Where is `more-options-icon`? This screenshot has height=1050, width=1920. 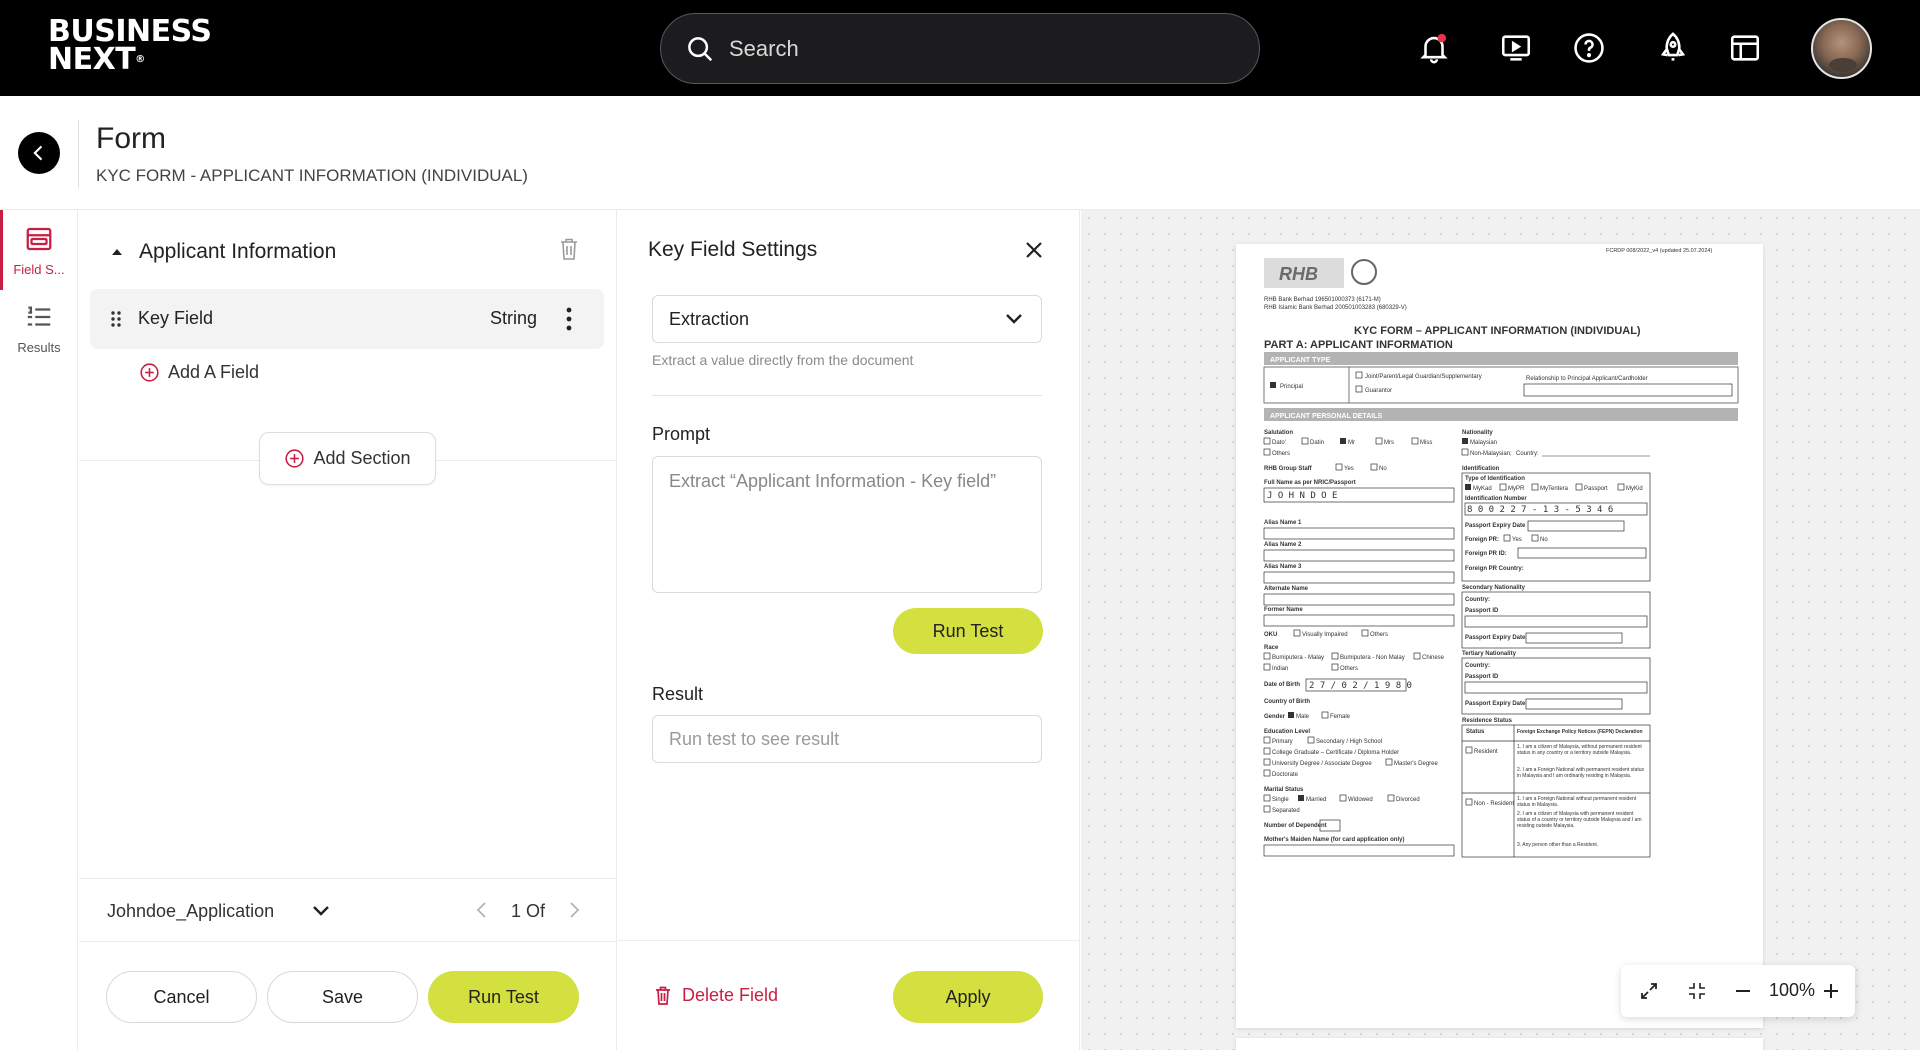 more-options-icon is located at coordinates (569, 319).